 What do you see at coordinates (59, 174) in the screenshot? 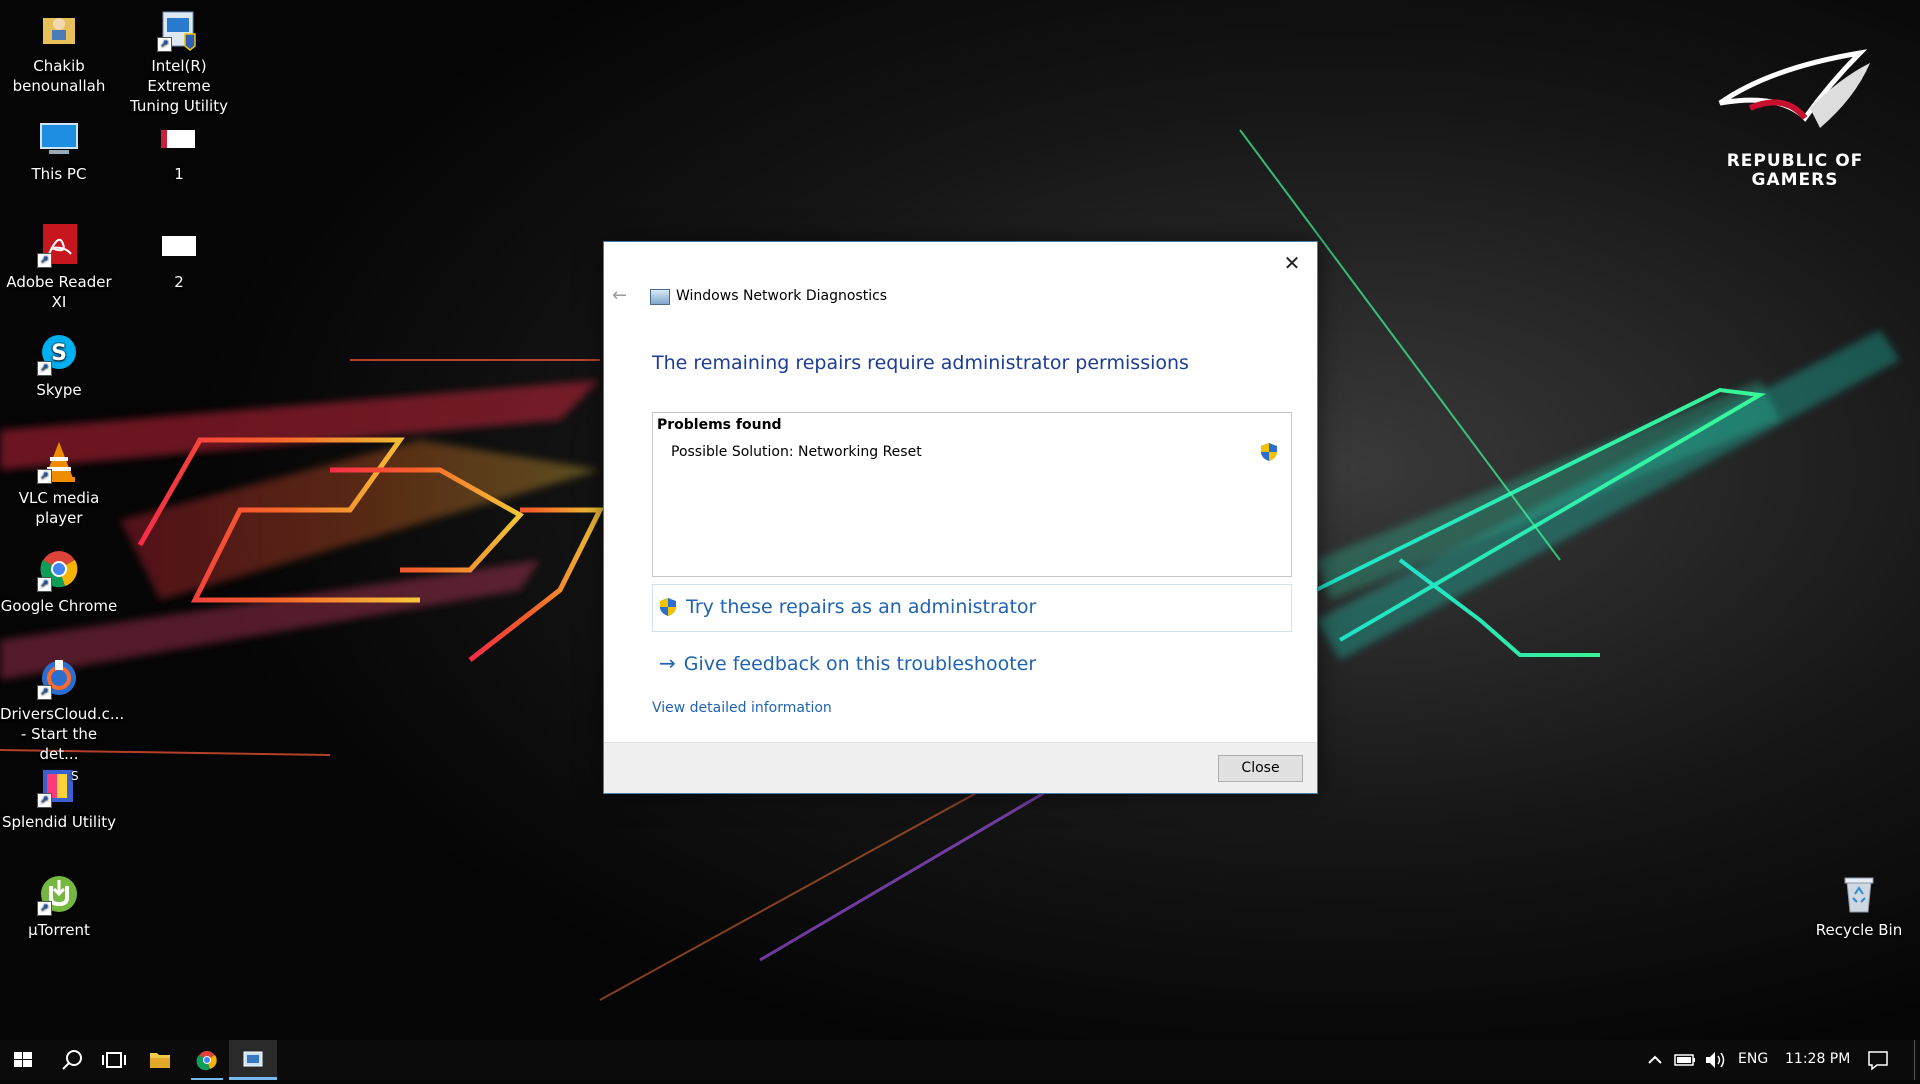
I see `desktop-icon-label: This PC` at bounding box center [59, 174].